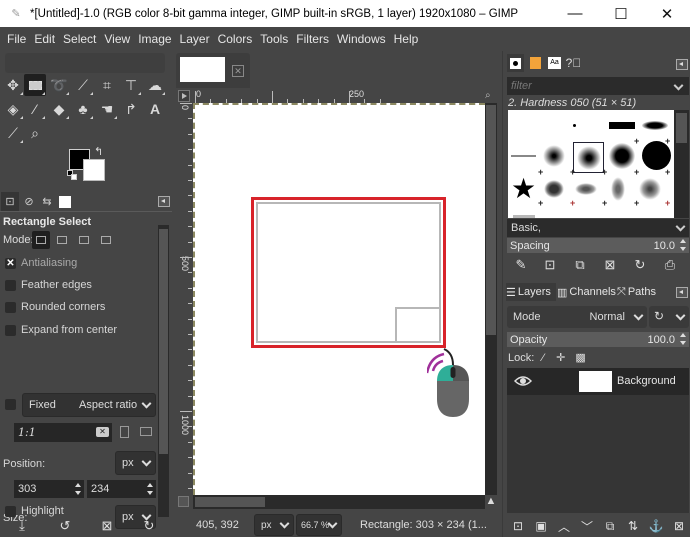 The height and width of the screenshot is (537, 690). What do you see at coordinates (598, 86) in the screenshot?
I see `brush-filter-input: filter` at bounding box center [598, 86].